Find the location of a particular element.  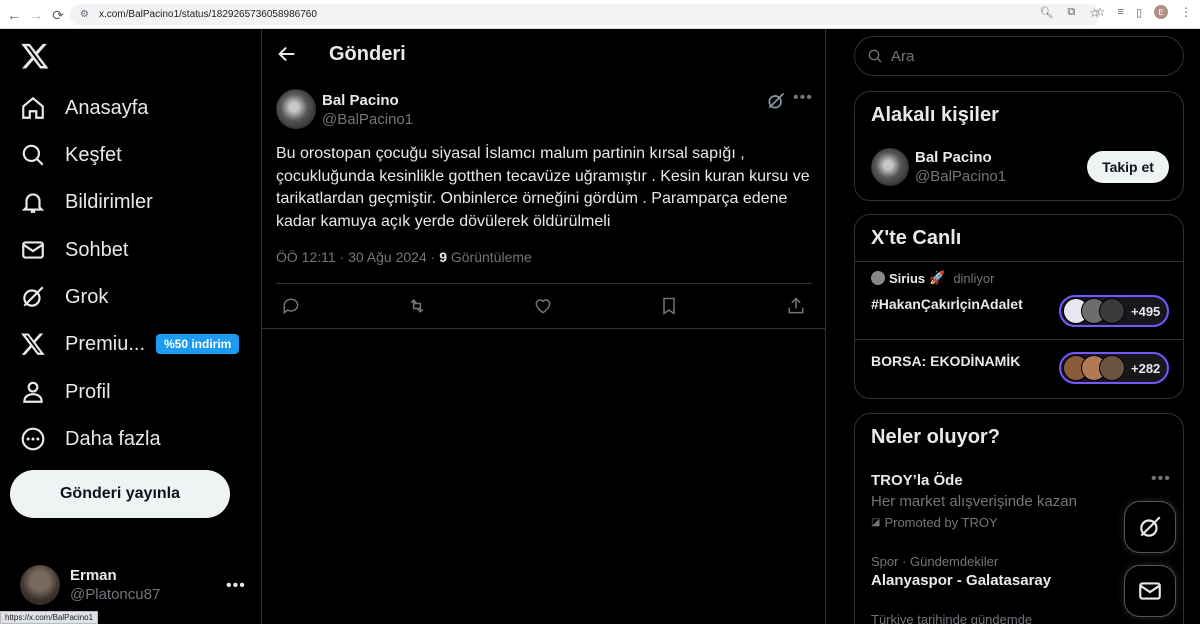

related-name: Bal Pacino is located at coordinates (953, 157).